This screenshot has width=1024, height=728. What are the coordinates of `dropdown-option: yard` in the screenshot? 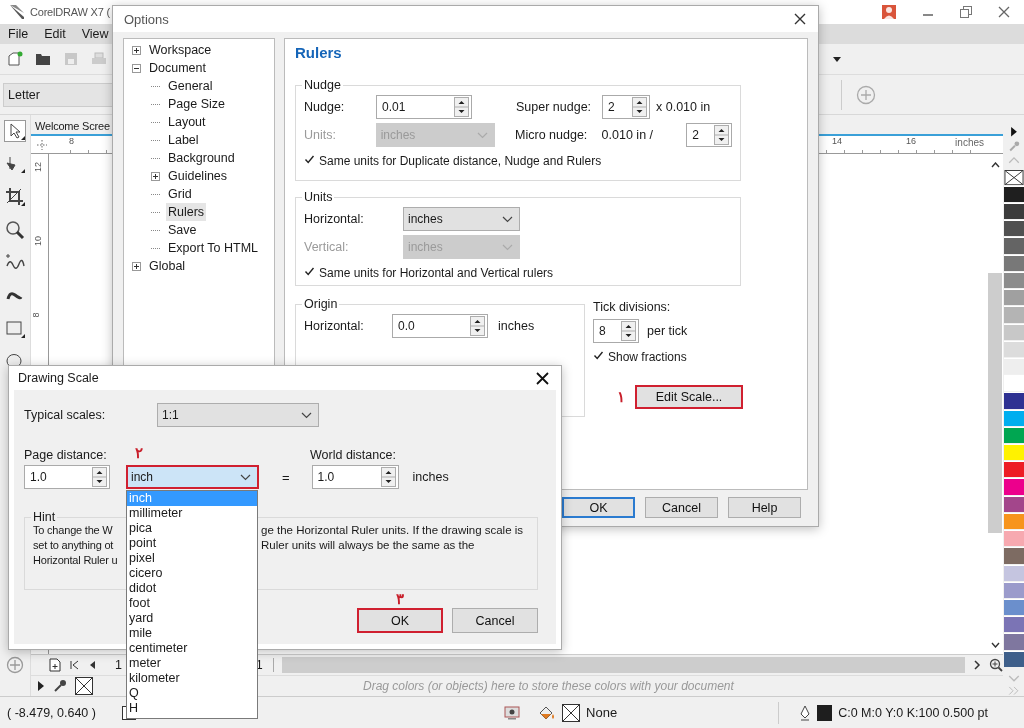 It's located at (192, 618).